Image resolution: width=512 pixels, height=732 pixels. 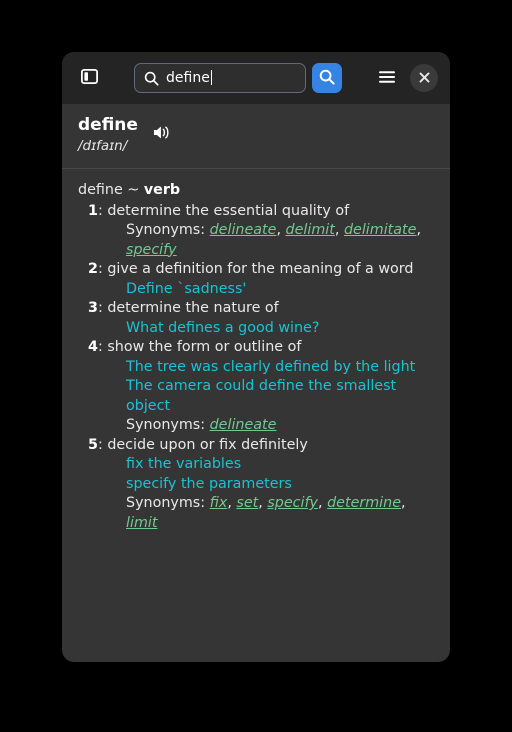 I want to click on speaker-icon, so click(x=161, y=134).